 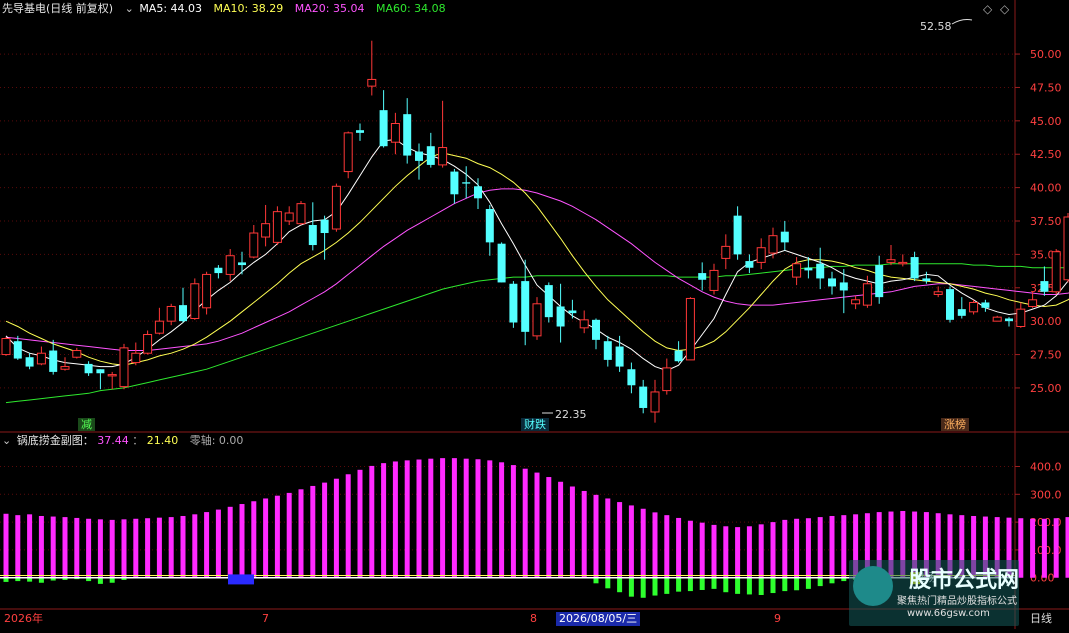 What do you see at coordinates (1046, 221) in the screenshot?
I see `y-tick-label: 37.50` at bounding box center [1046, 221].